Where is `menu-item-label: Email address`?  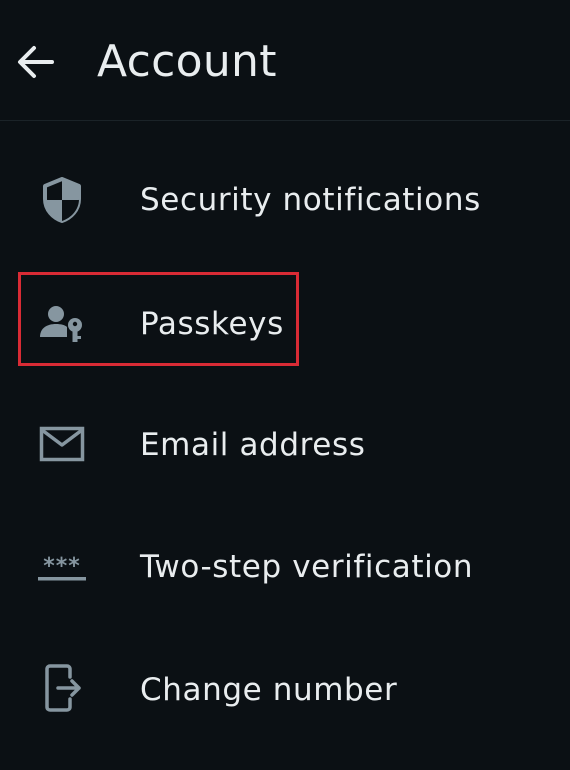
menu-item-label: Email address is located at coordinates (253, 445).